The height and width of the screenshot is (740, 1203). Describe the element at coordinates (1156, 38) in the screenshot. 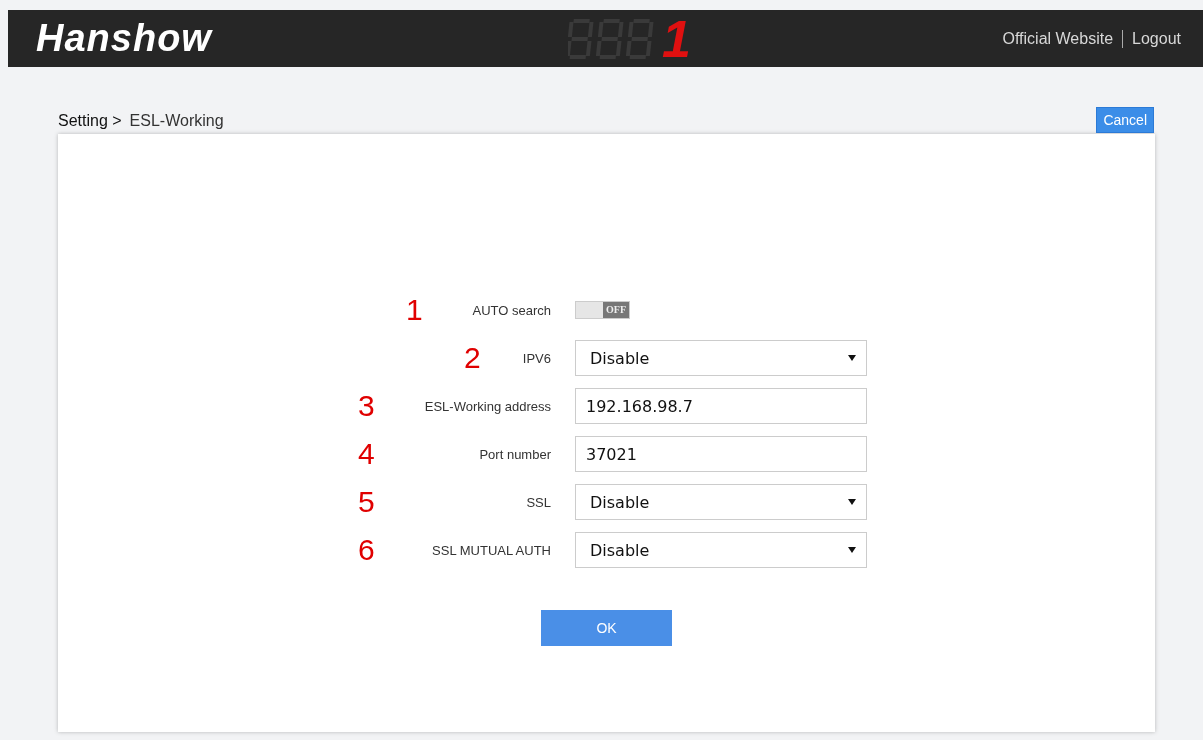

I see `header-link: Logout` at that location.